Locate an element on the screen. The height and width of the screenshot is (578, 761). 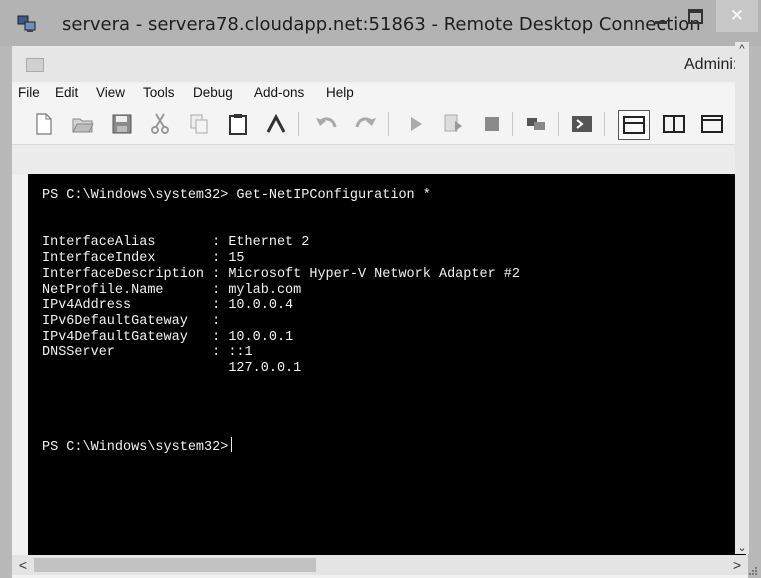
console-prompt-line: PS C:\Windows\system32> is located at coordinates (137, 446).